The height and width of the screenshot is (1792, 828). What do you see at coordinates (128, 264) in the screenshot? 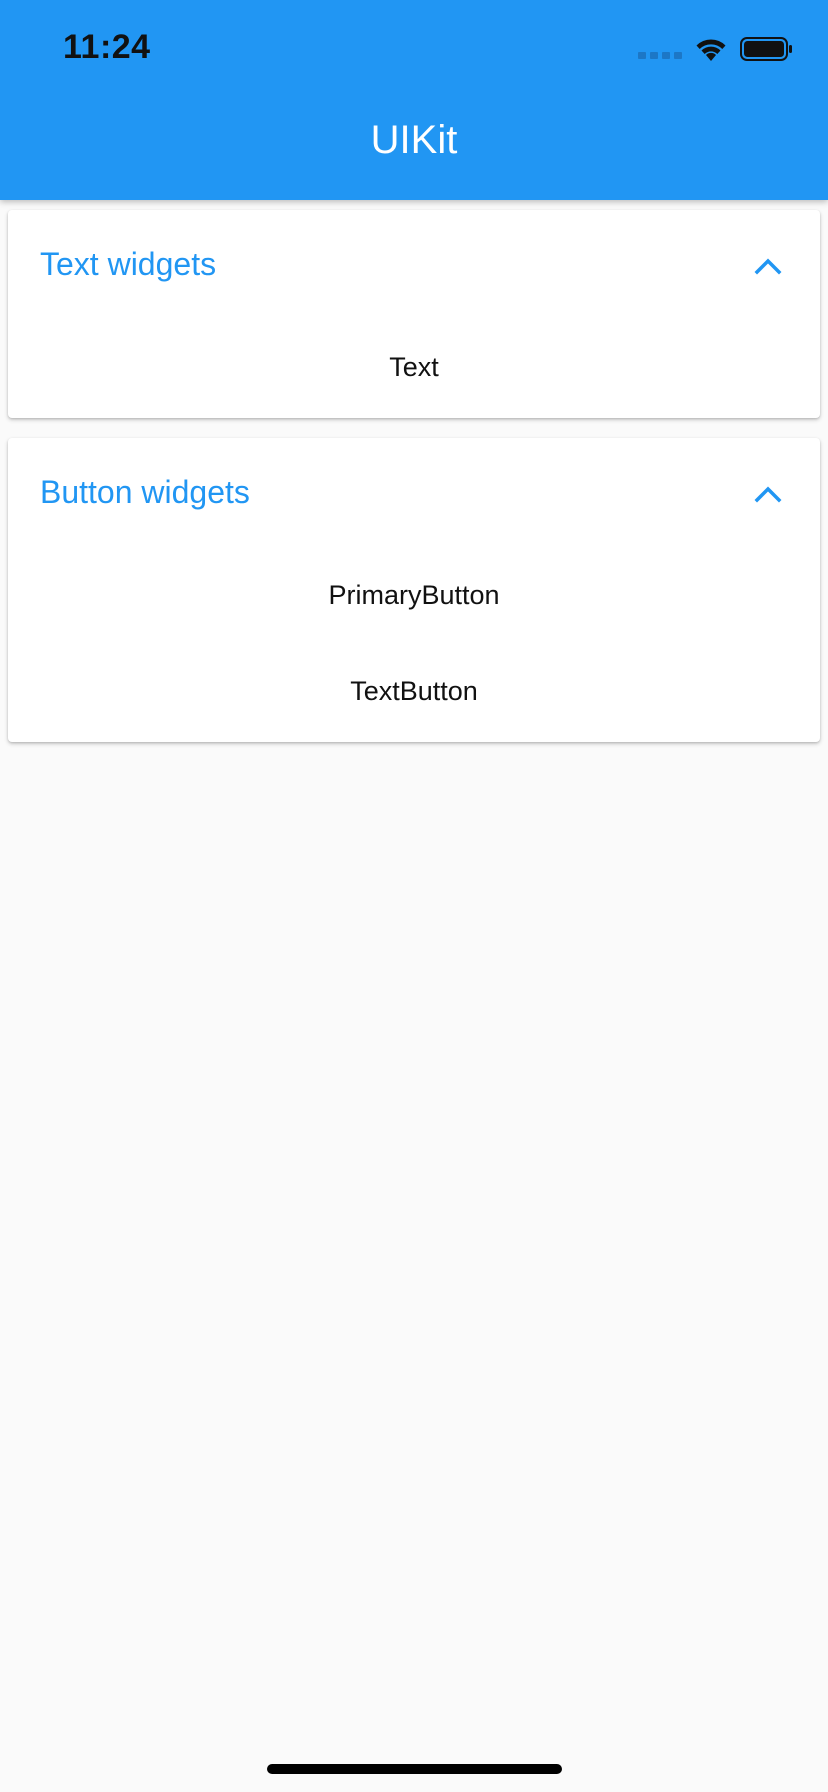
I see `panel-title: Text widgets` at bounding box center [128, 264].